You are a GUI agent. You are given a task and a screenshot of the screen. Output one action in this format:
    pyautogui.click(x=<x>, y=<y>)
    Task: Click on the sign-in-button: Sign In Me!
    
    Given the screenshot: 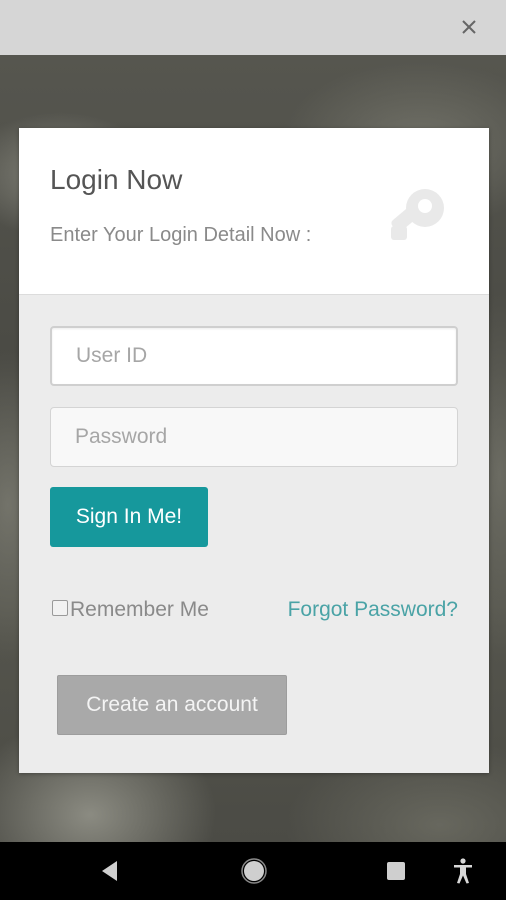 What is the action you would take?
    pyautogui.click(x=129, y=517)
    